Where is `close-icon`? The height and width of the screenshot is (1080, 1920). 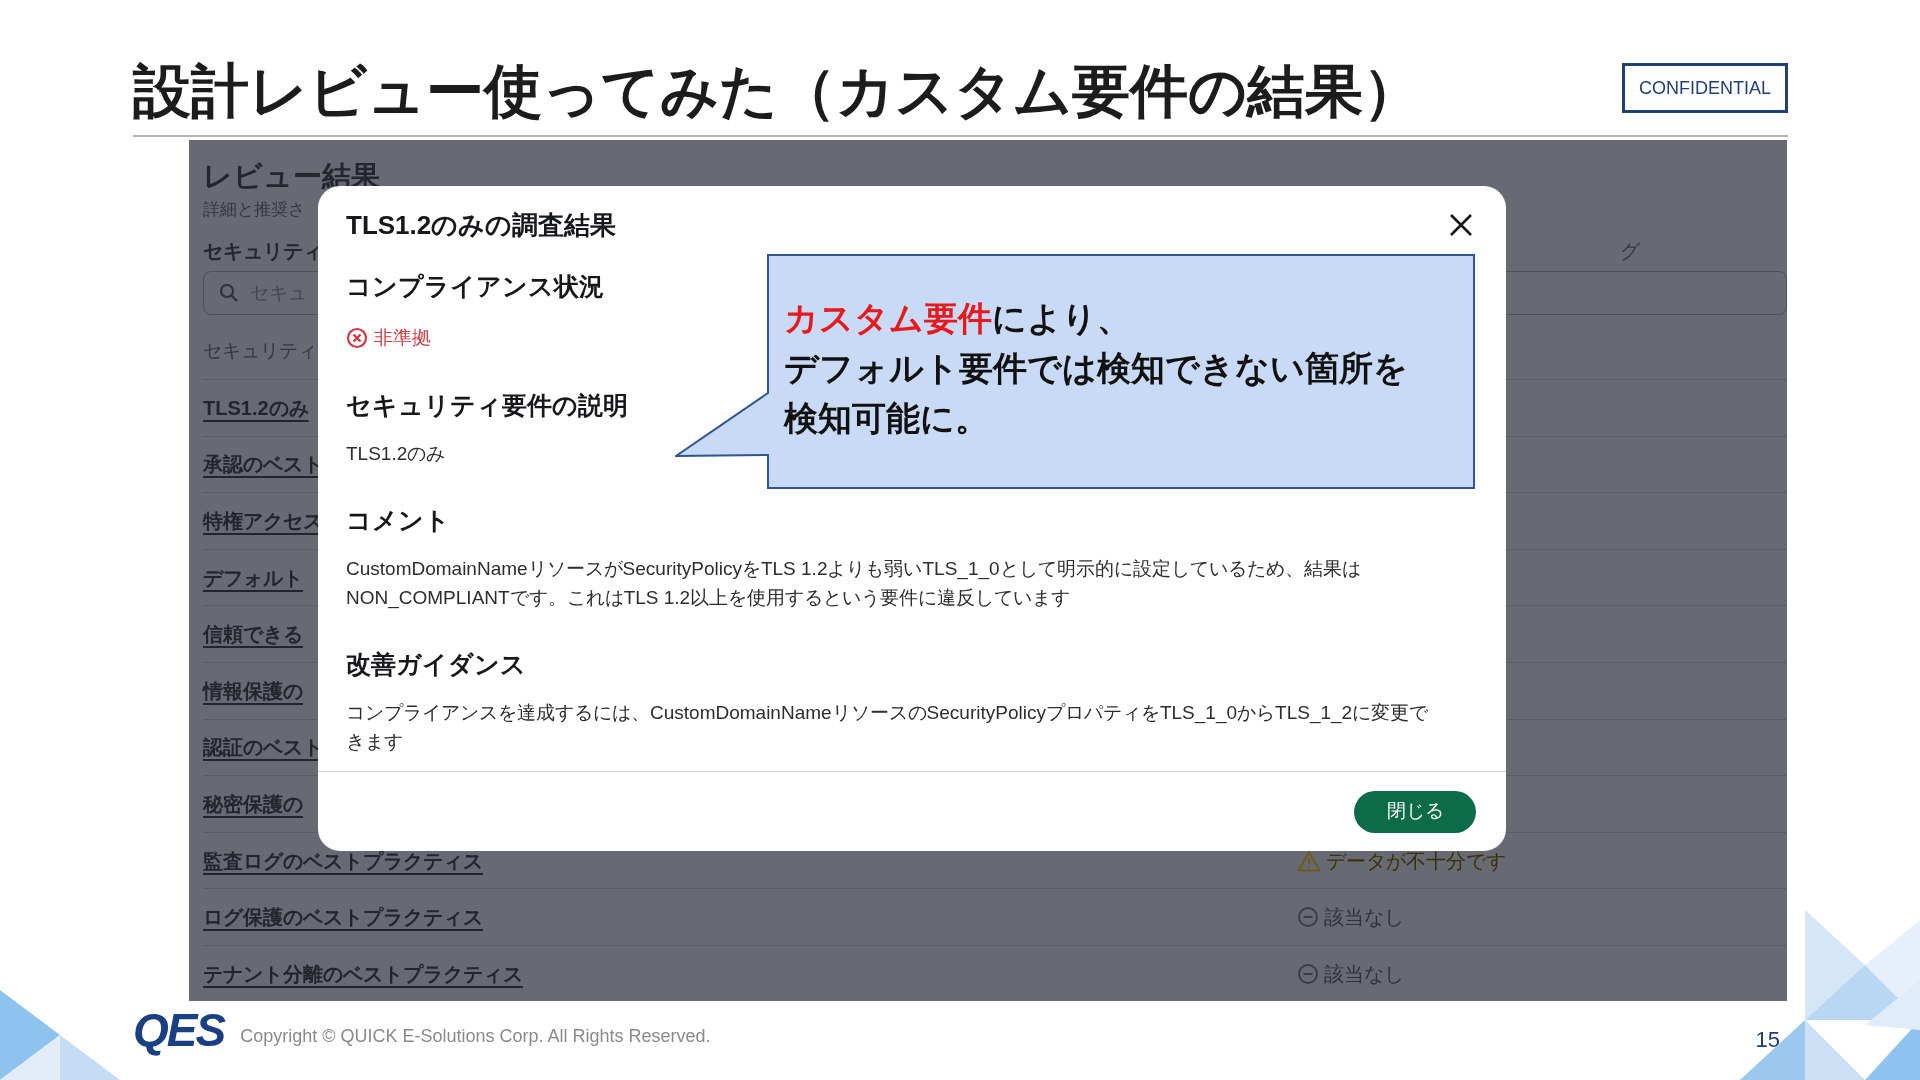
close-icon is located at coordinates (1461, 225).